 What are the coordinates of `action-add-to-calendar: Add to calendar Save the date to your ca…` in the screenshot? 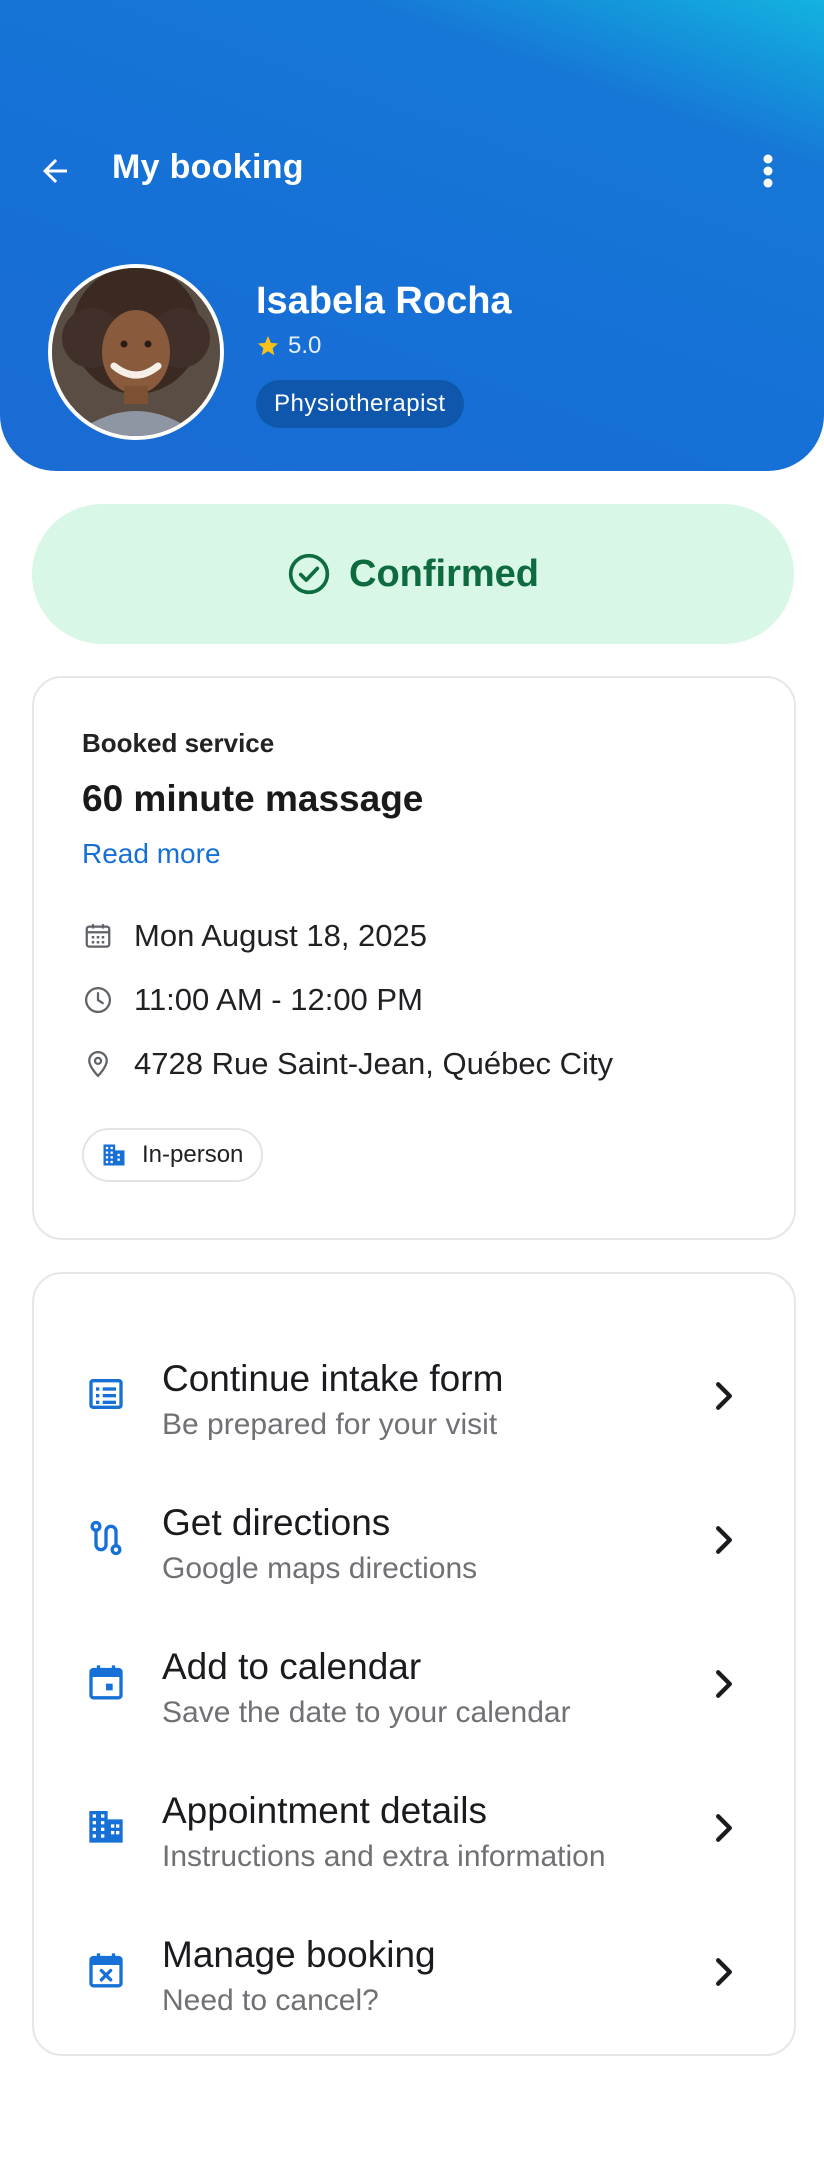 It's located at (414, 1686).